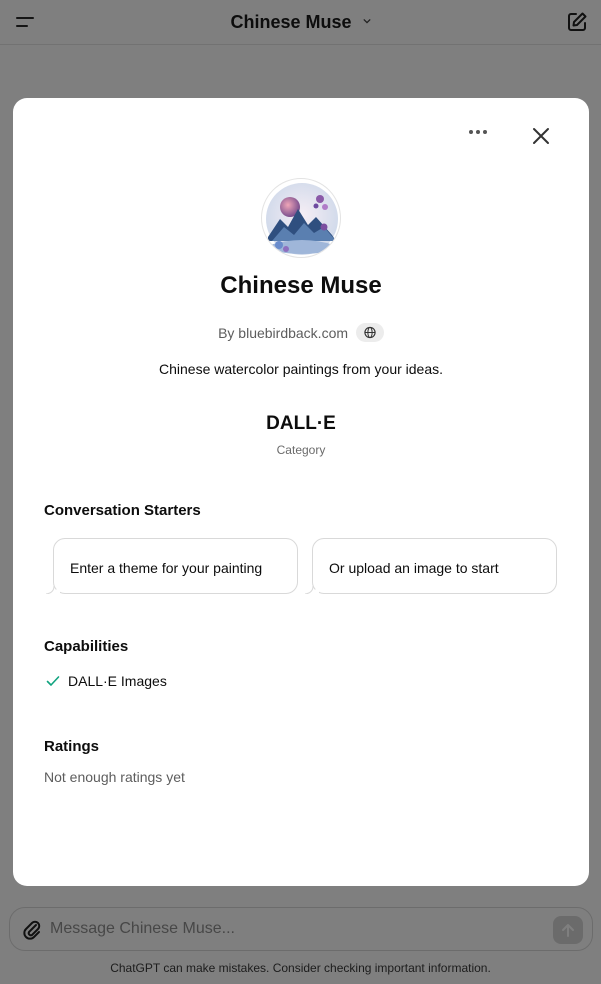  Describe the element at coordinates (228, 333) in the screenshot. I see `byline-prefix: By` at that location.